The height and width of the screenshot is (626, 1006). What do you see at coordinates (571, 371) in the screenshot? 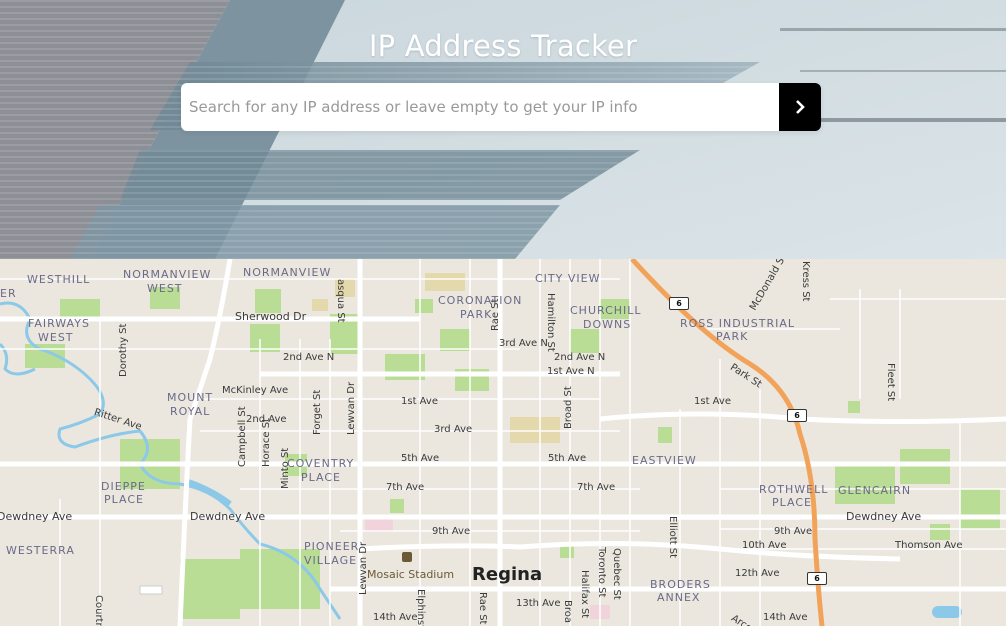
I see `street-label: 1st Ave N` at bounding box center [571, 371].